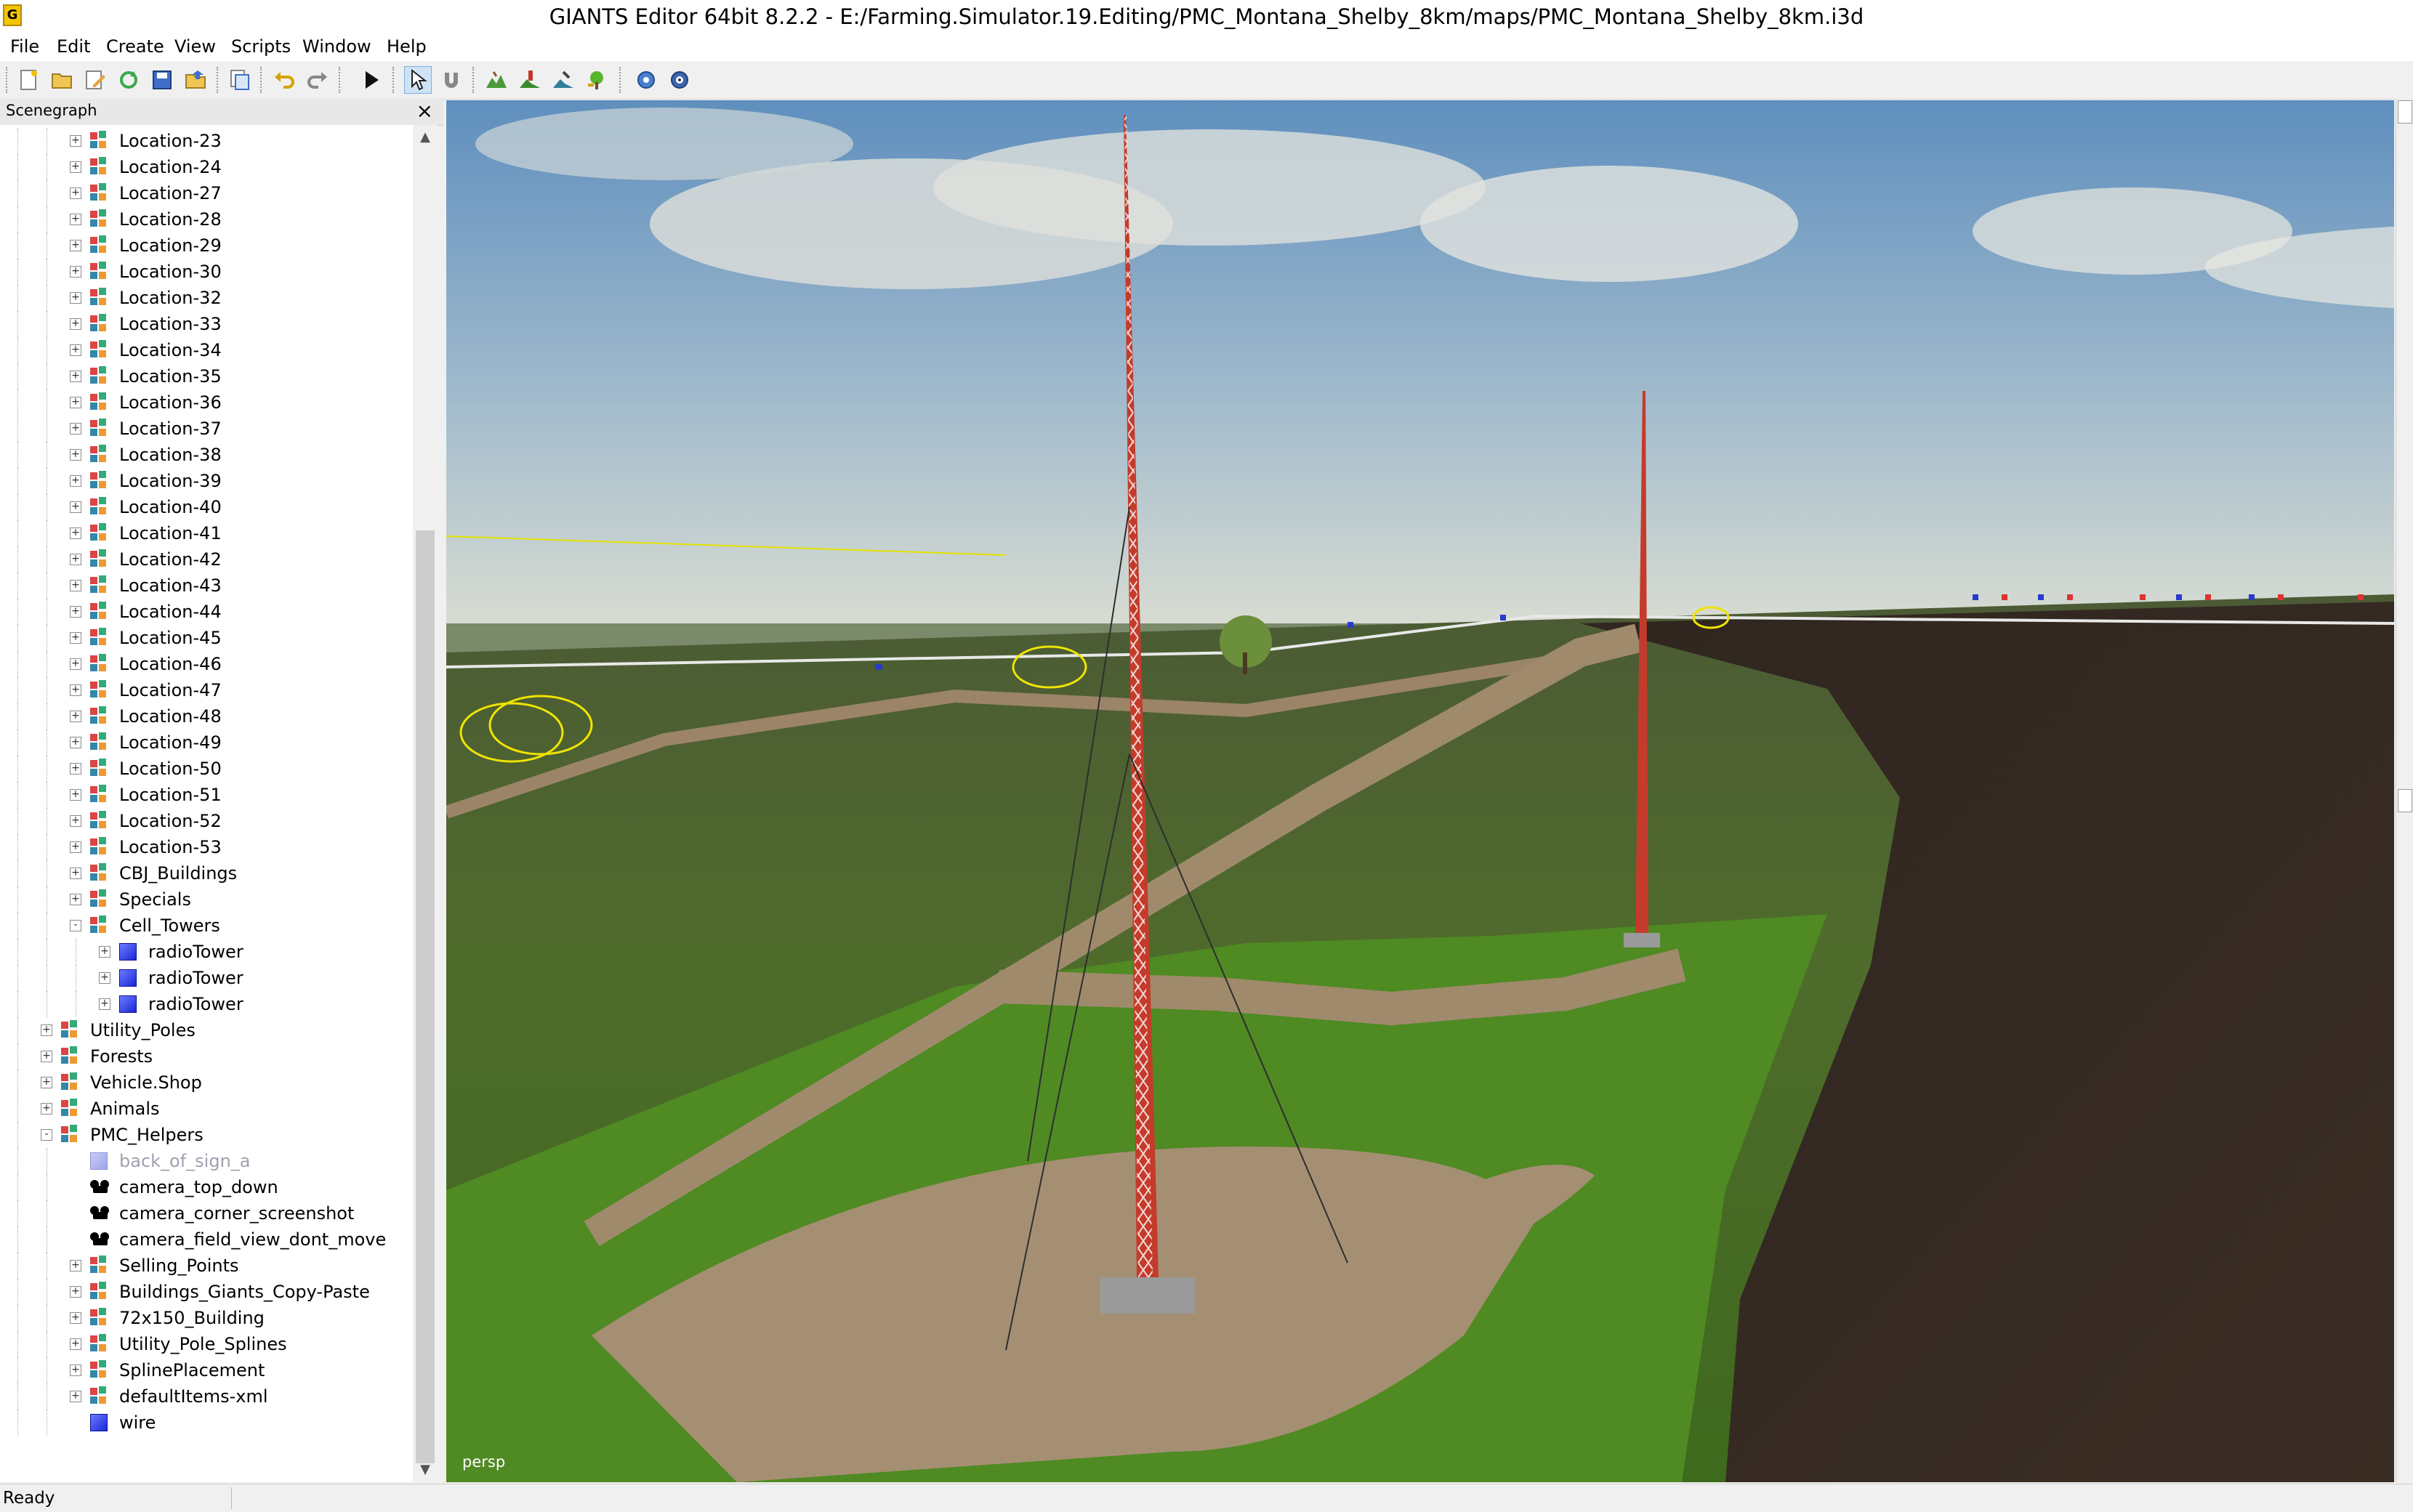 This screenshot has height=1512, width=2413. Describe the element at coordinates (206, 1397) in the screenshot. I see `tree-row: + defaultItems-xml` at that location.